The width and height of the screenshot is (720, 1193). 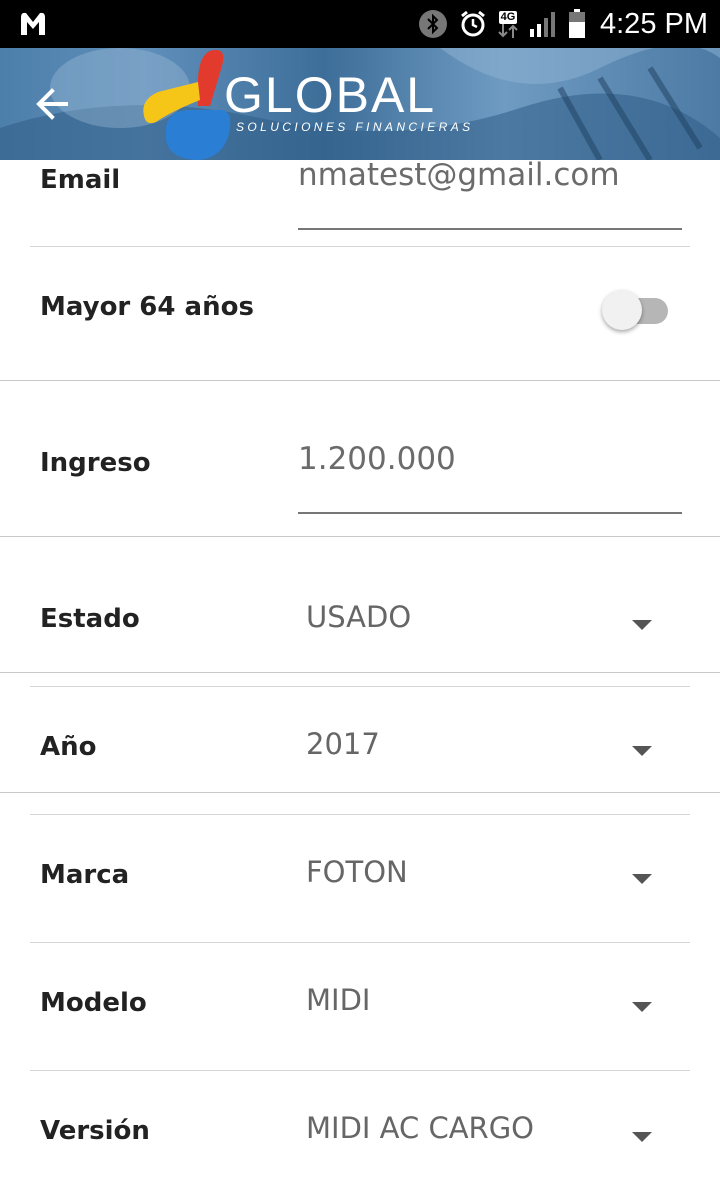 I want to click on logo-subtitle: SOLUCIONES FINANCIERAS, so click(x=355, y=127).